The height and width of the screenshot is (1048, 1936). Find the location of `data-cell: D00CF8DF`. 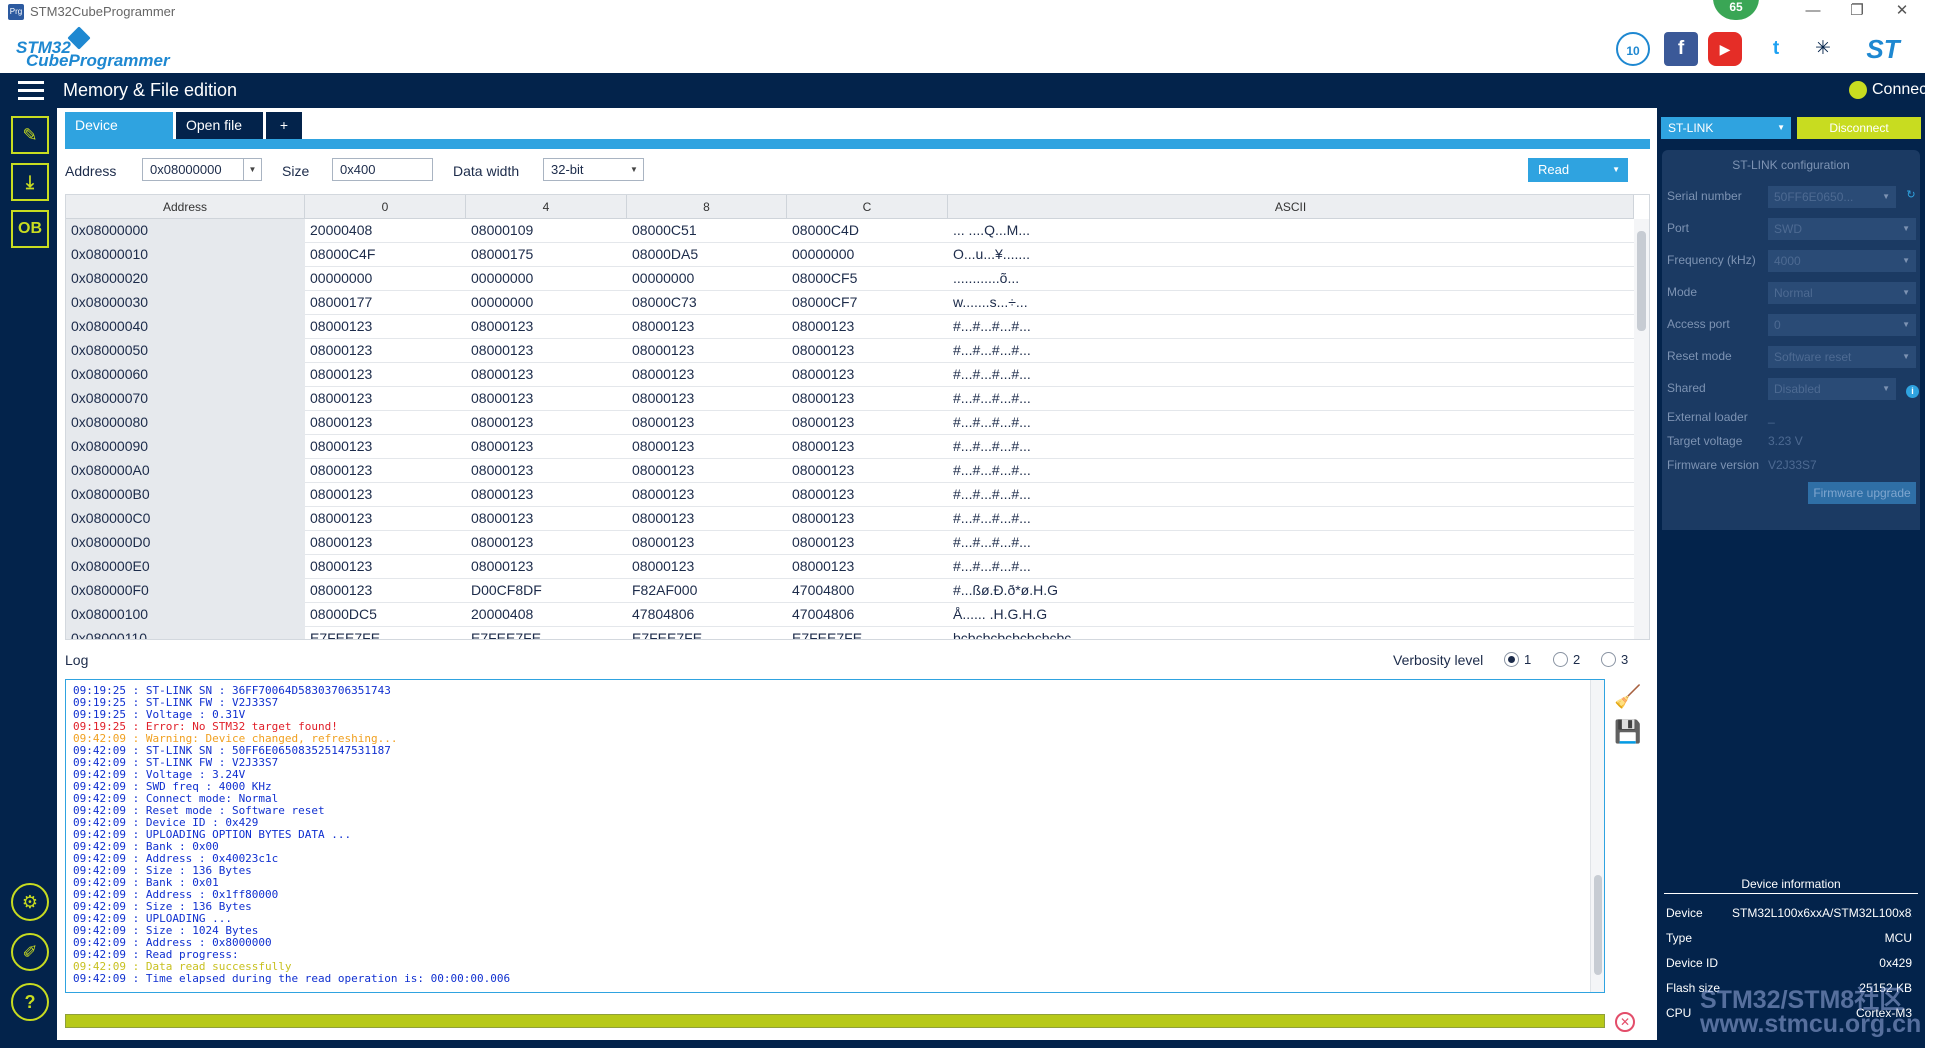

data-cell: D00CF8DF is located at coordinates (546, 591).